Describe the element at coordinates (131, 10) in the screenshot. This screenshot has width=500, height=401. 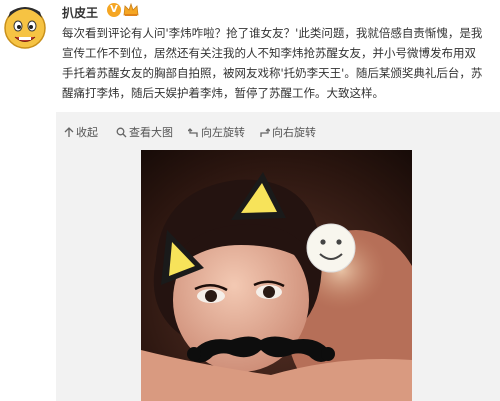
I see `vip-crown-icon` at that location.